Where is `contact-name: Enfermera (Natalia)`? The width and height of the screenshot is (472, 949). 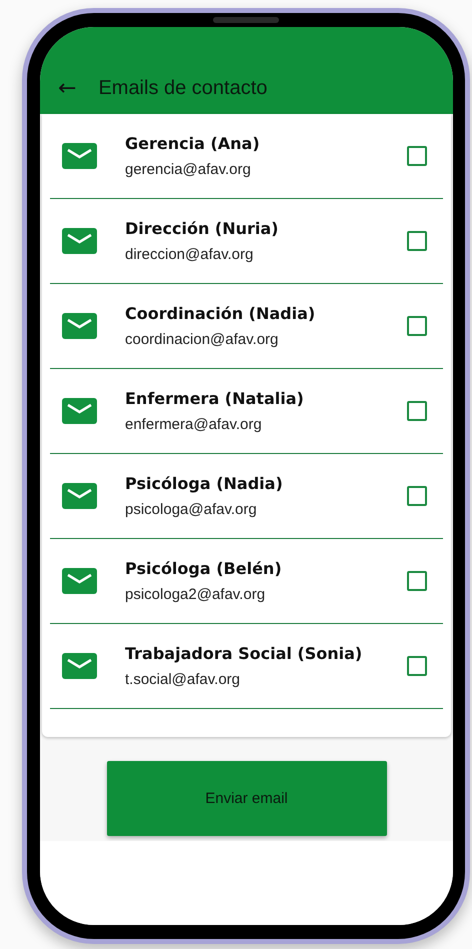 contact-name: Enfermera (Natalia) is located at coordinates (215, 398).